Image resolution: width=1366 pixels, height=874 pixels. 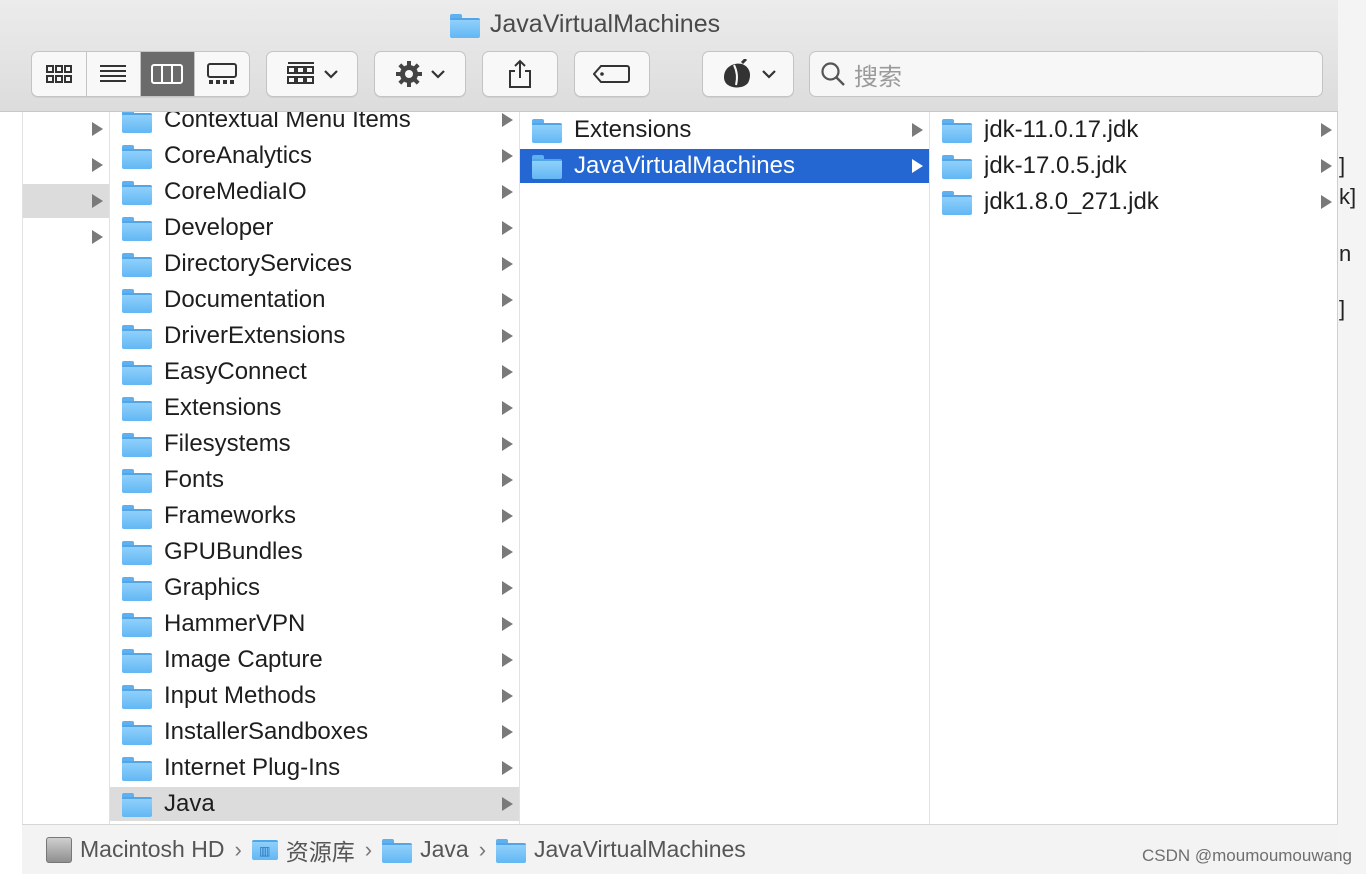 What do you see at coordinates (314, 156) in the screenshot?
I see `folder-item-coreanalytics: CoreAnalytics` at bounding box center [314, 156].